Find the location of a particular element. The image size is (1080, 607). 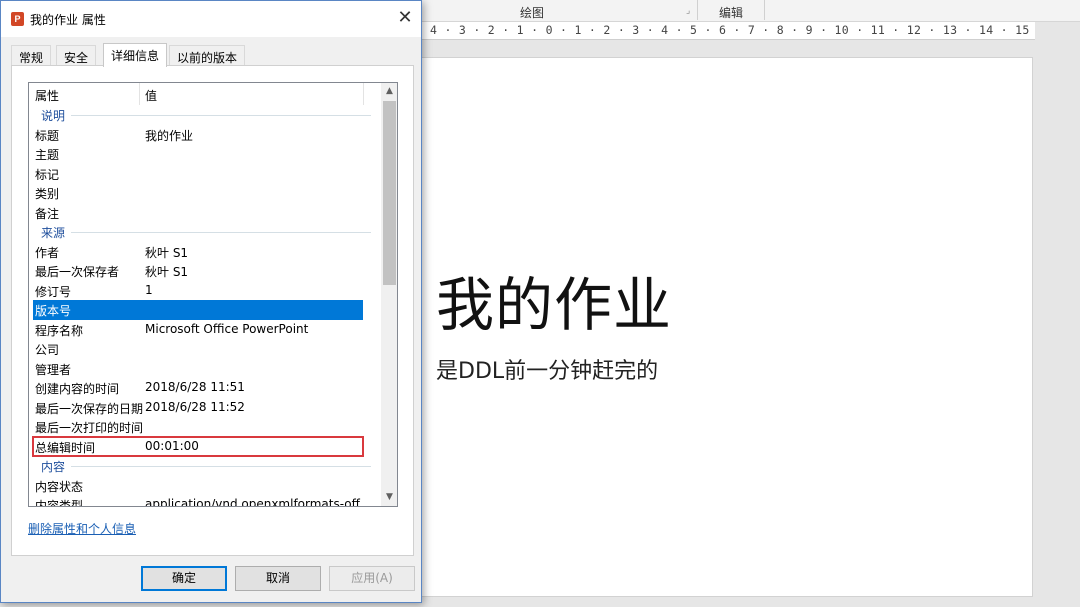

table-row: 备注 is located at coordinates (198, 213).